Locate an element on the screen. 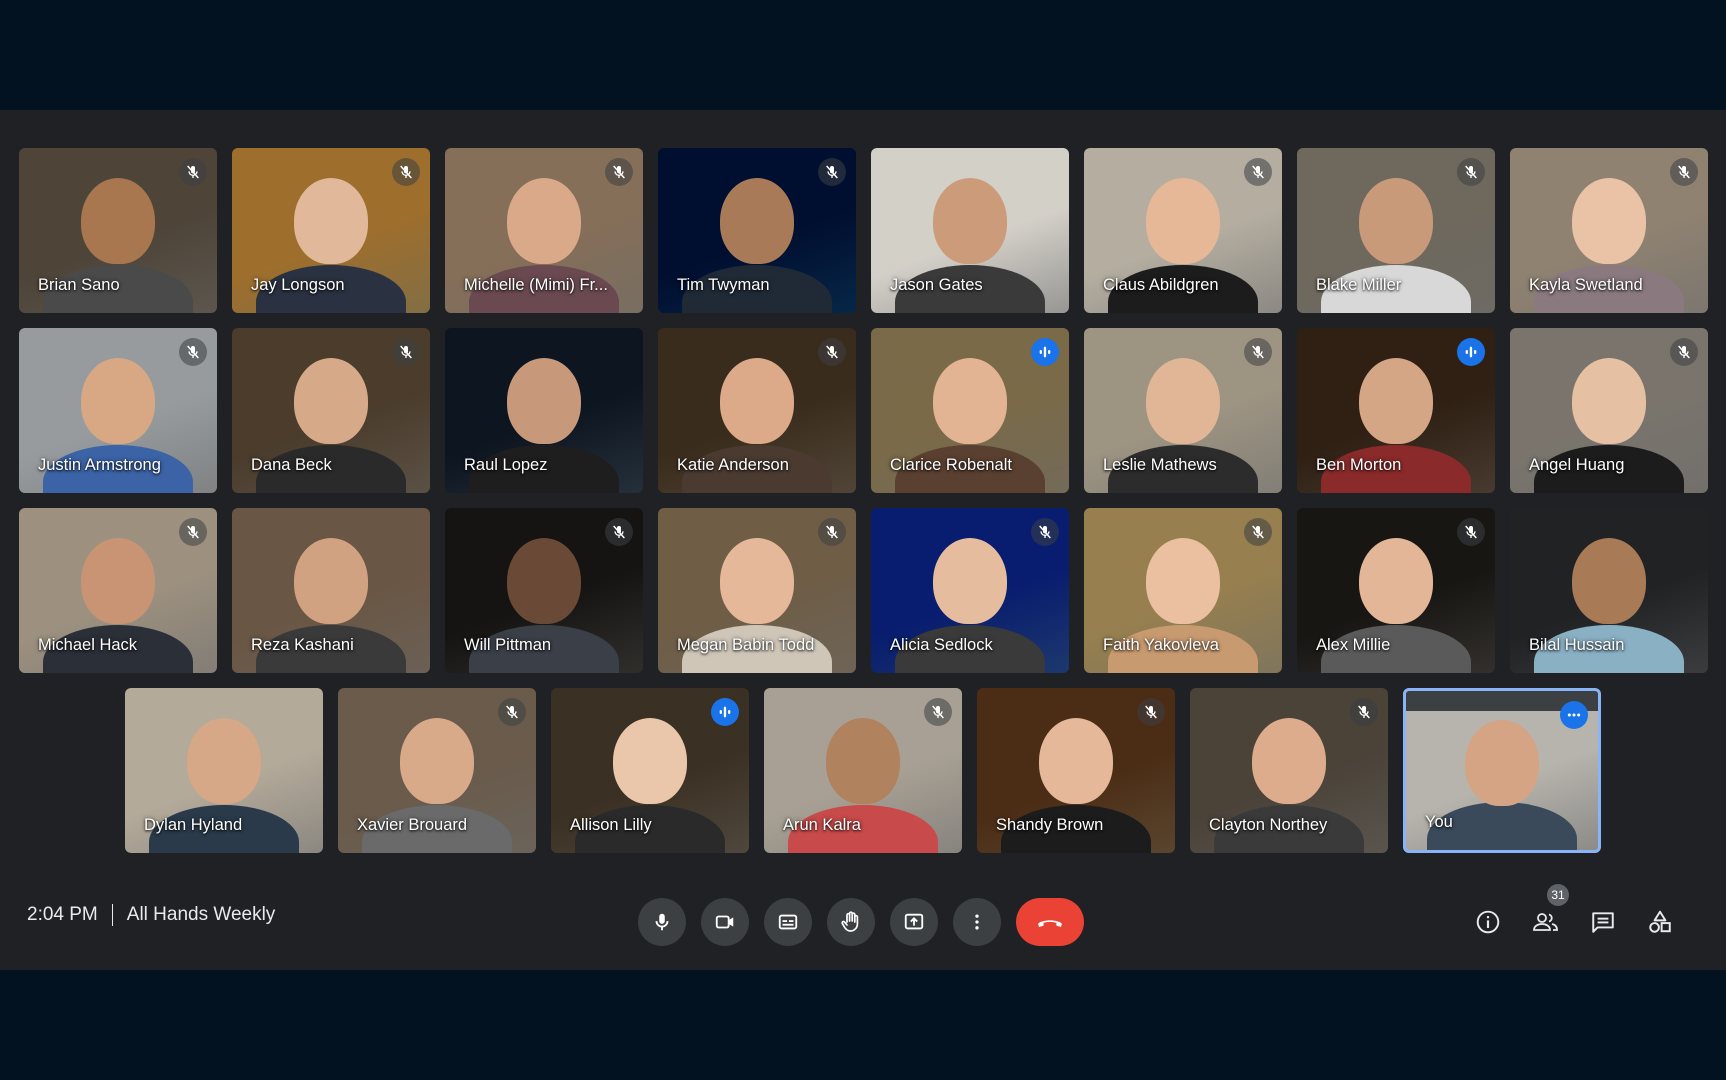  participant-name: Claus Abildgren is located at coordinates (1161, 285).